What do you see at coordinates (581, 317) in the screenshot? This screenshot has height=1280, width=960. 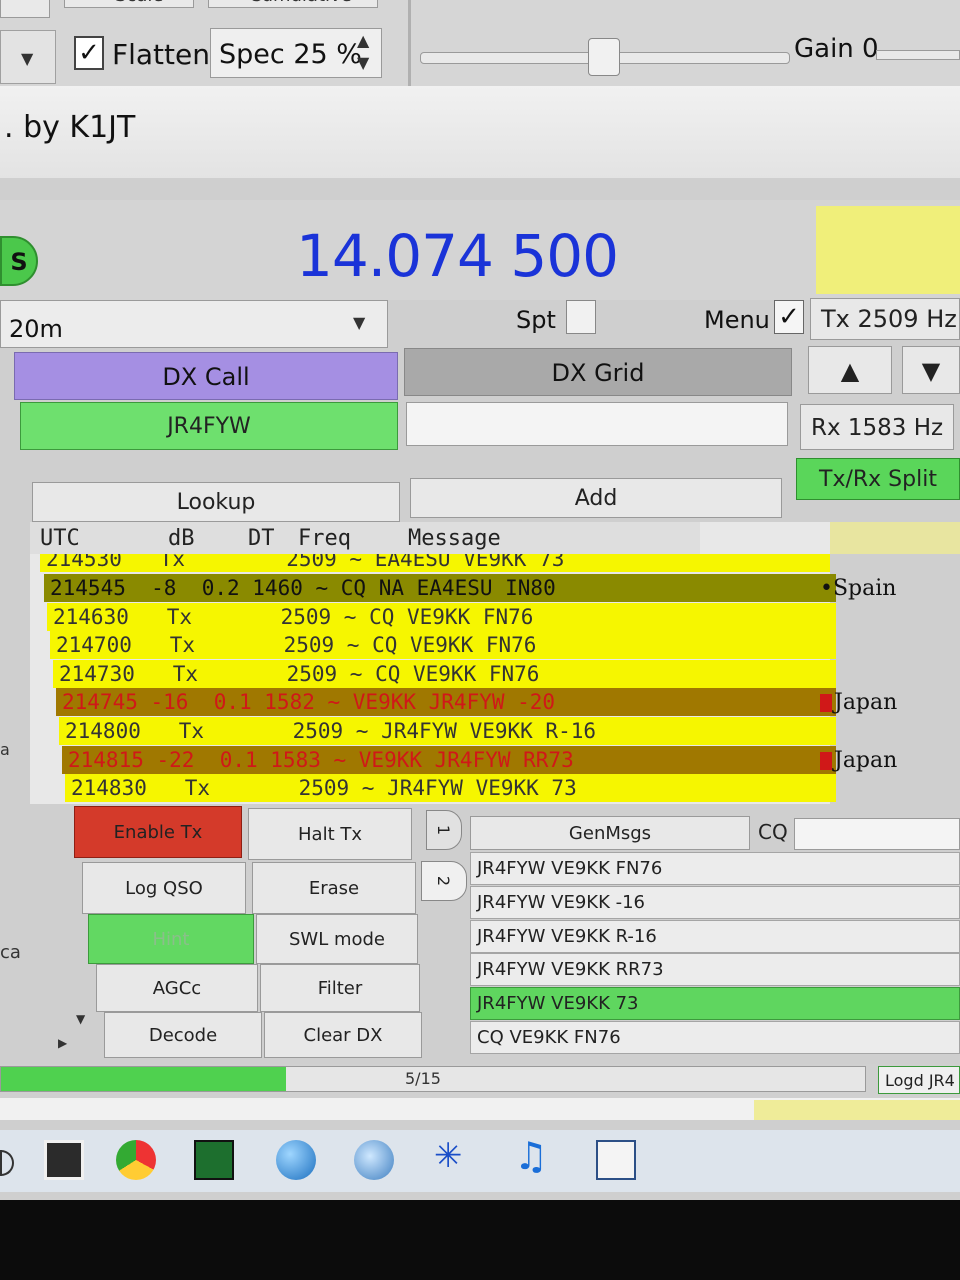 I see `spt-checkbox` at bounding box center [581, 317].